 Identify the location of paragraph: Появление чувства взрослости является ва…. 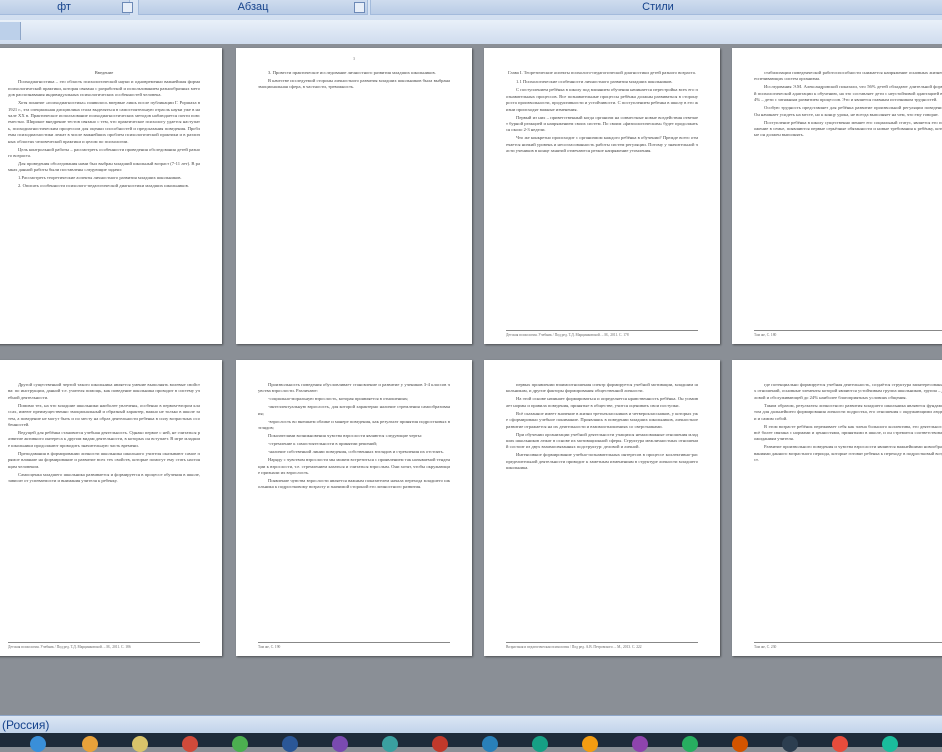
(354, 484).